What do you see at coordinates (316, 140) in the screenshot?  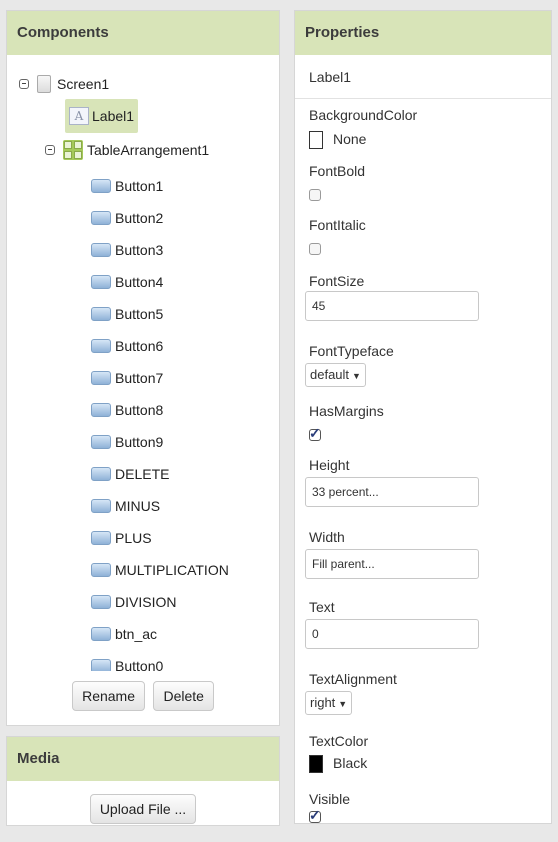 I see `backgroundcolor-swatch` at bounding box center [316, 140].